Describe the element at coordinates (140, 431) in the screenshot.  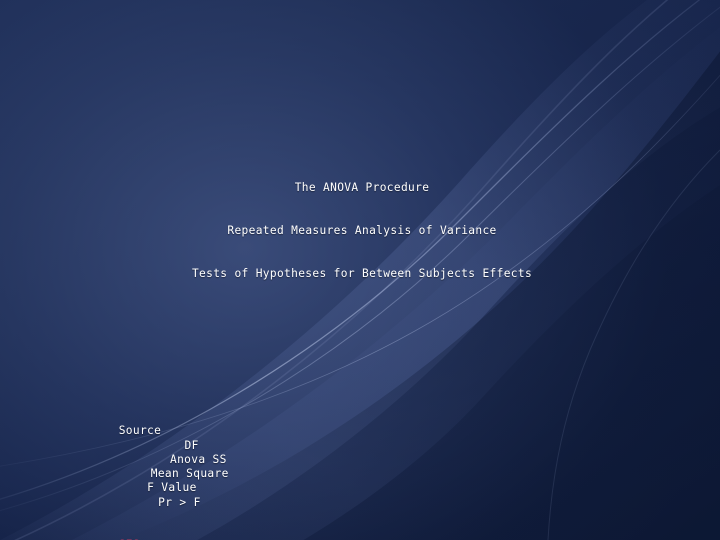
I see `column-header-source: Source` at that location.